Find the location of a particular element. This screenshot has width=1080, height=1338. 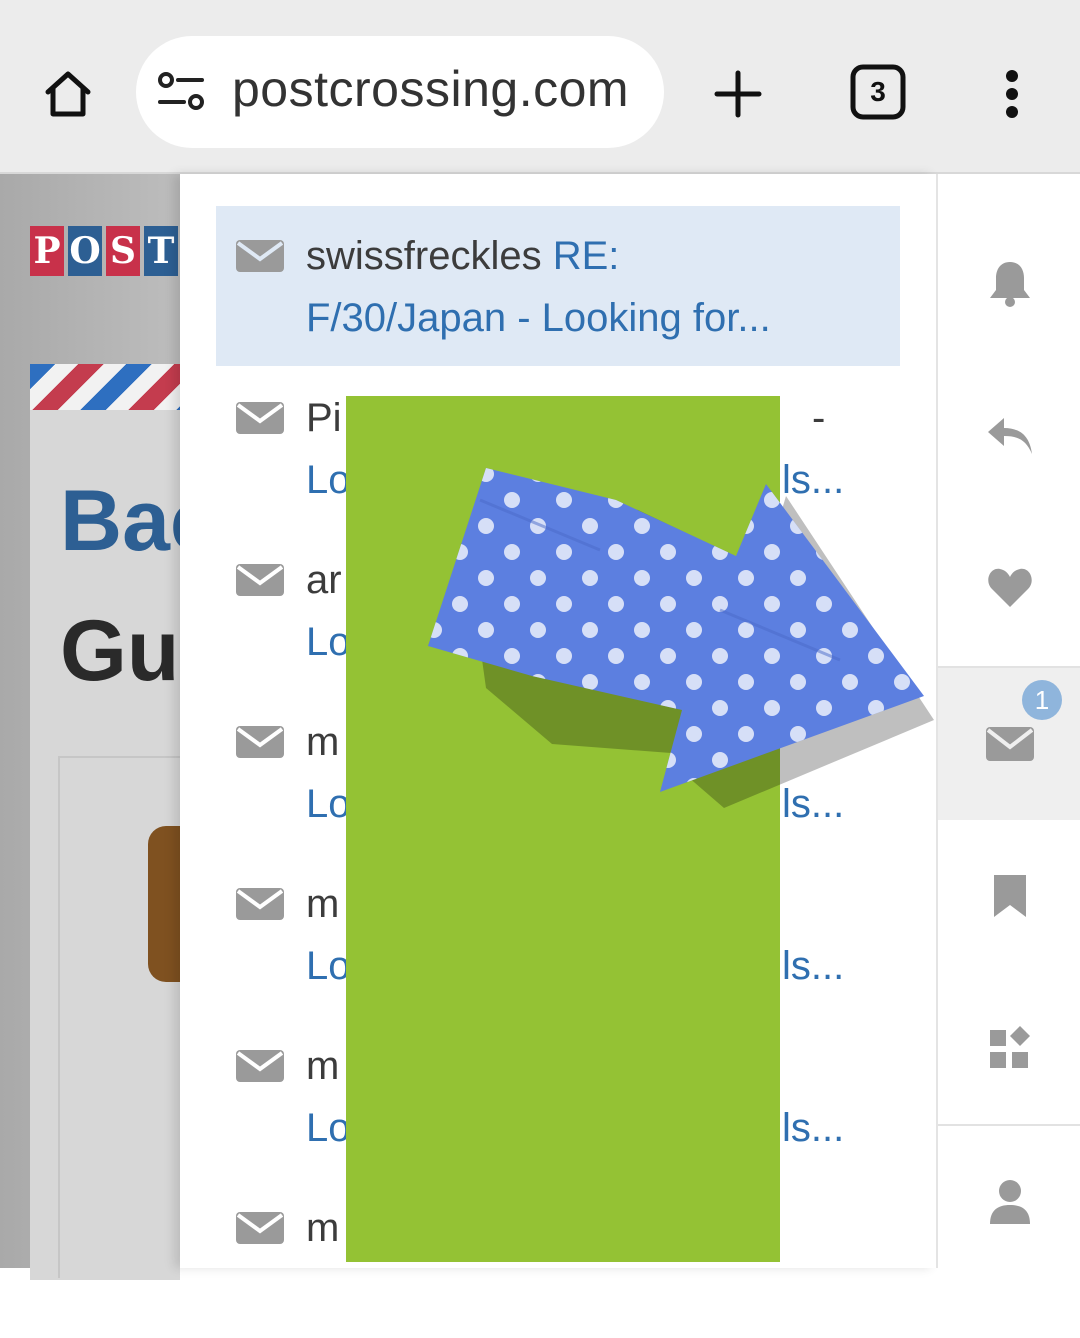

message-subject-start: RE: is located at coordinates (586, 256).